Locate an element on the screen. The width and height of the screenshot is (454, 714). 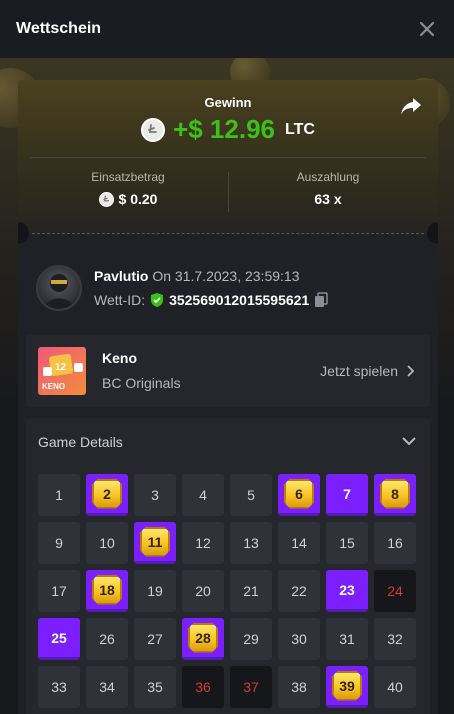
keno-cell-number: 38 is located at coordinates (299, 687).